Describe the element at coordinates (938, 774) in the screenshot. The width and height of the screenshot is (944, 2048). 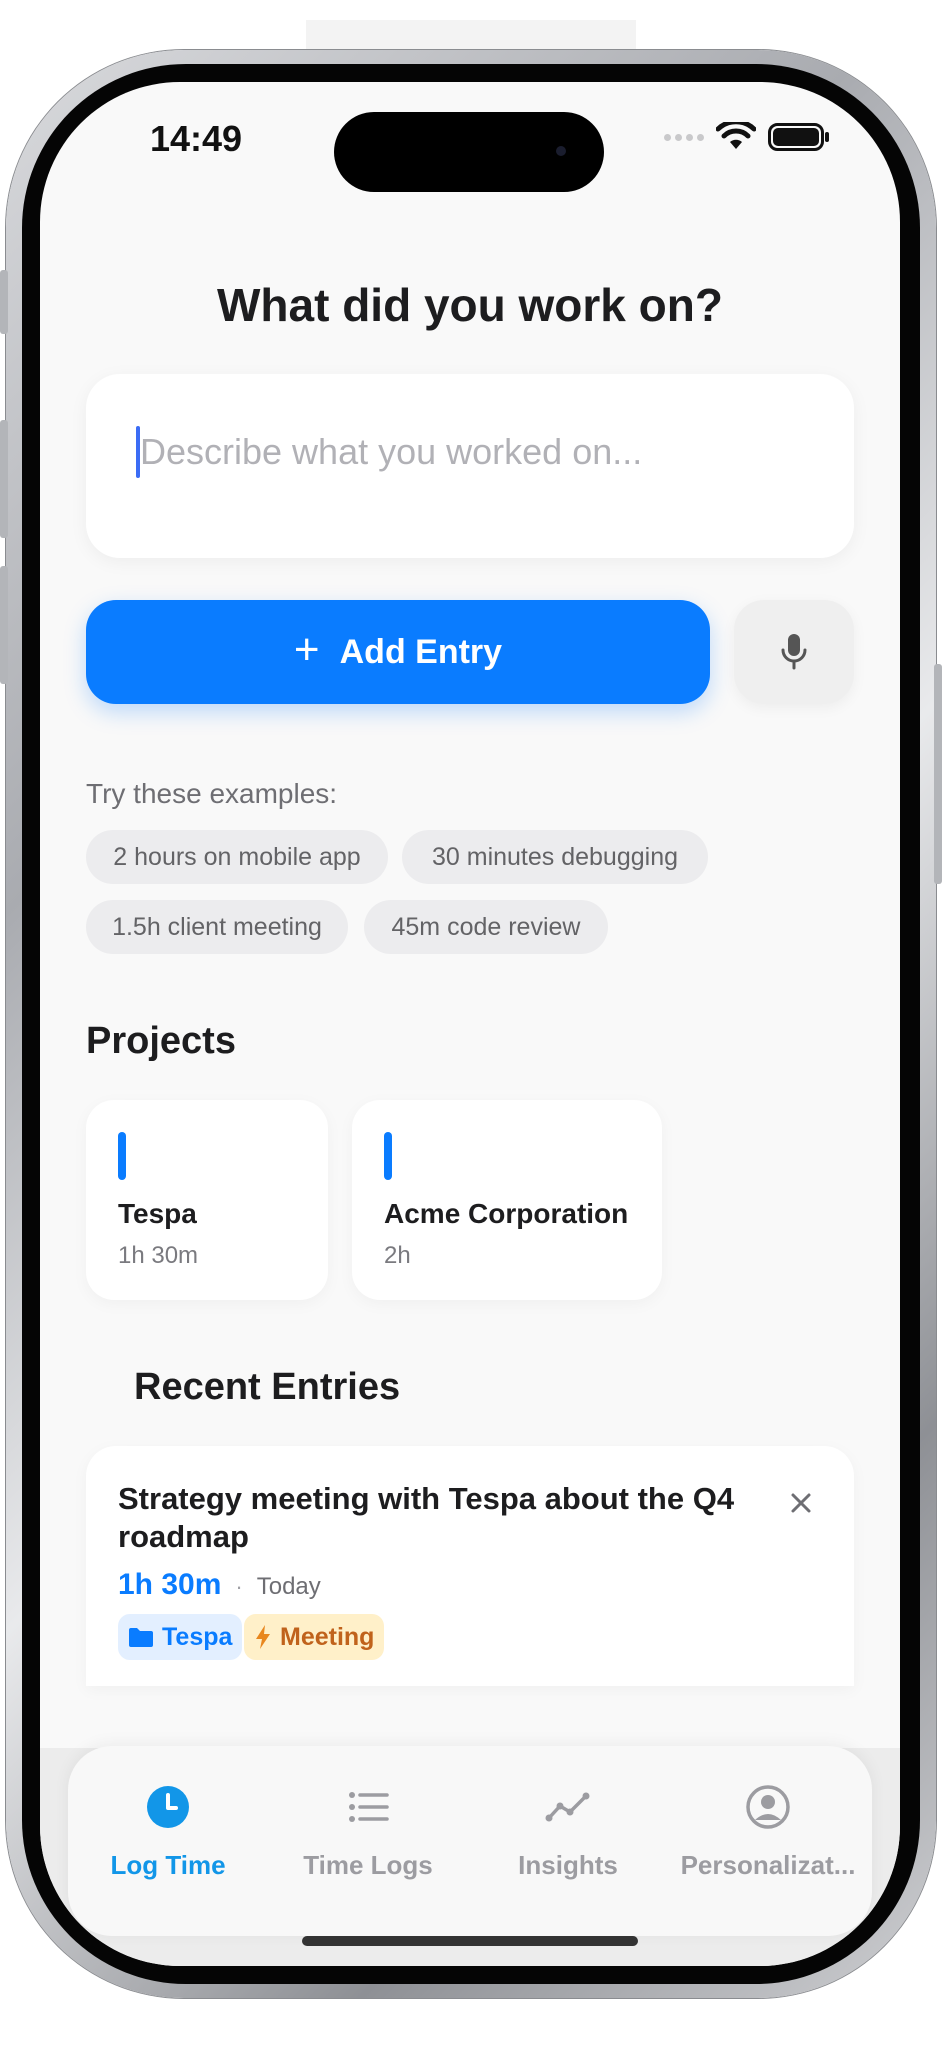
I see `side-button-right` at that location.